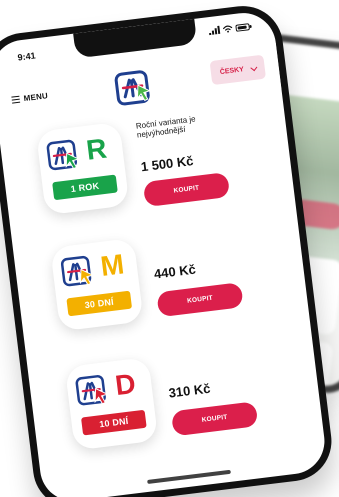  I want to click on best-value-note: Roční varianta je nejvýhodnější, so click(166, 127).